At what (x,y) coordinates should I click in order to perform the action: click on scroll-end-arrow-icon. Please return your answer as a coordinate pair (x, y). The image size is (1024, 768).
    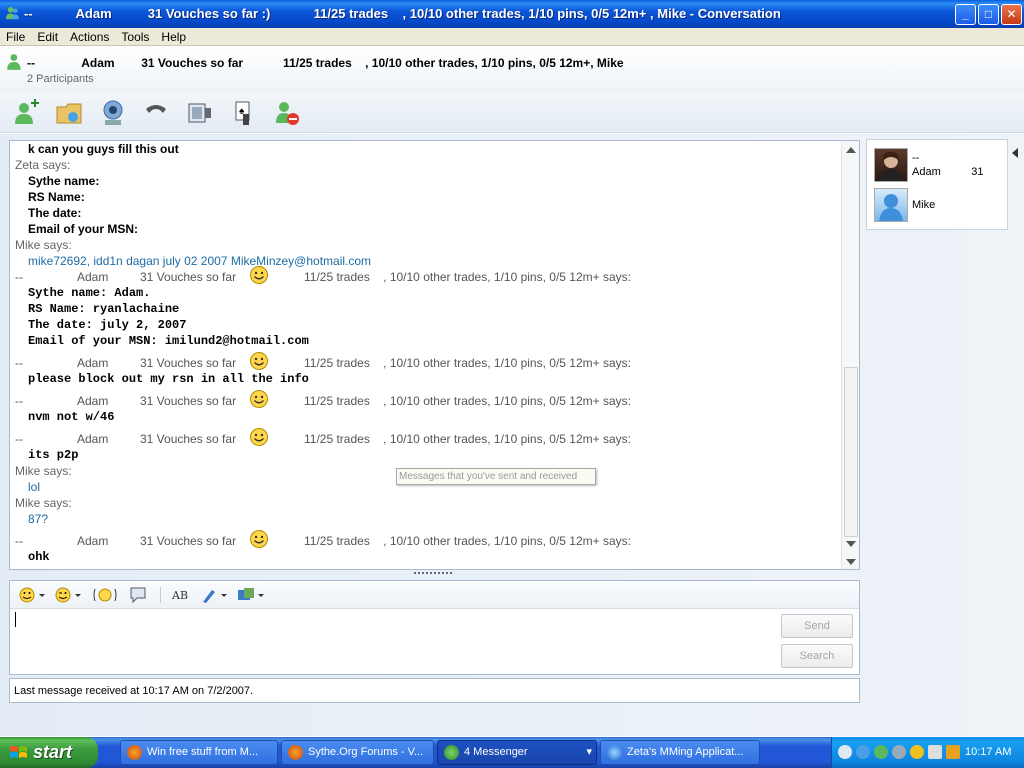
    Looking at the image, I should click on (851, 562).